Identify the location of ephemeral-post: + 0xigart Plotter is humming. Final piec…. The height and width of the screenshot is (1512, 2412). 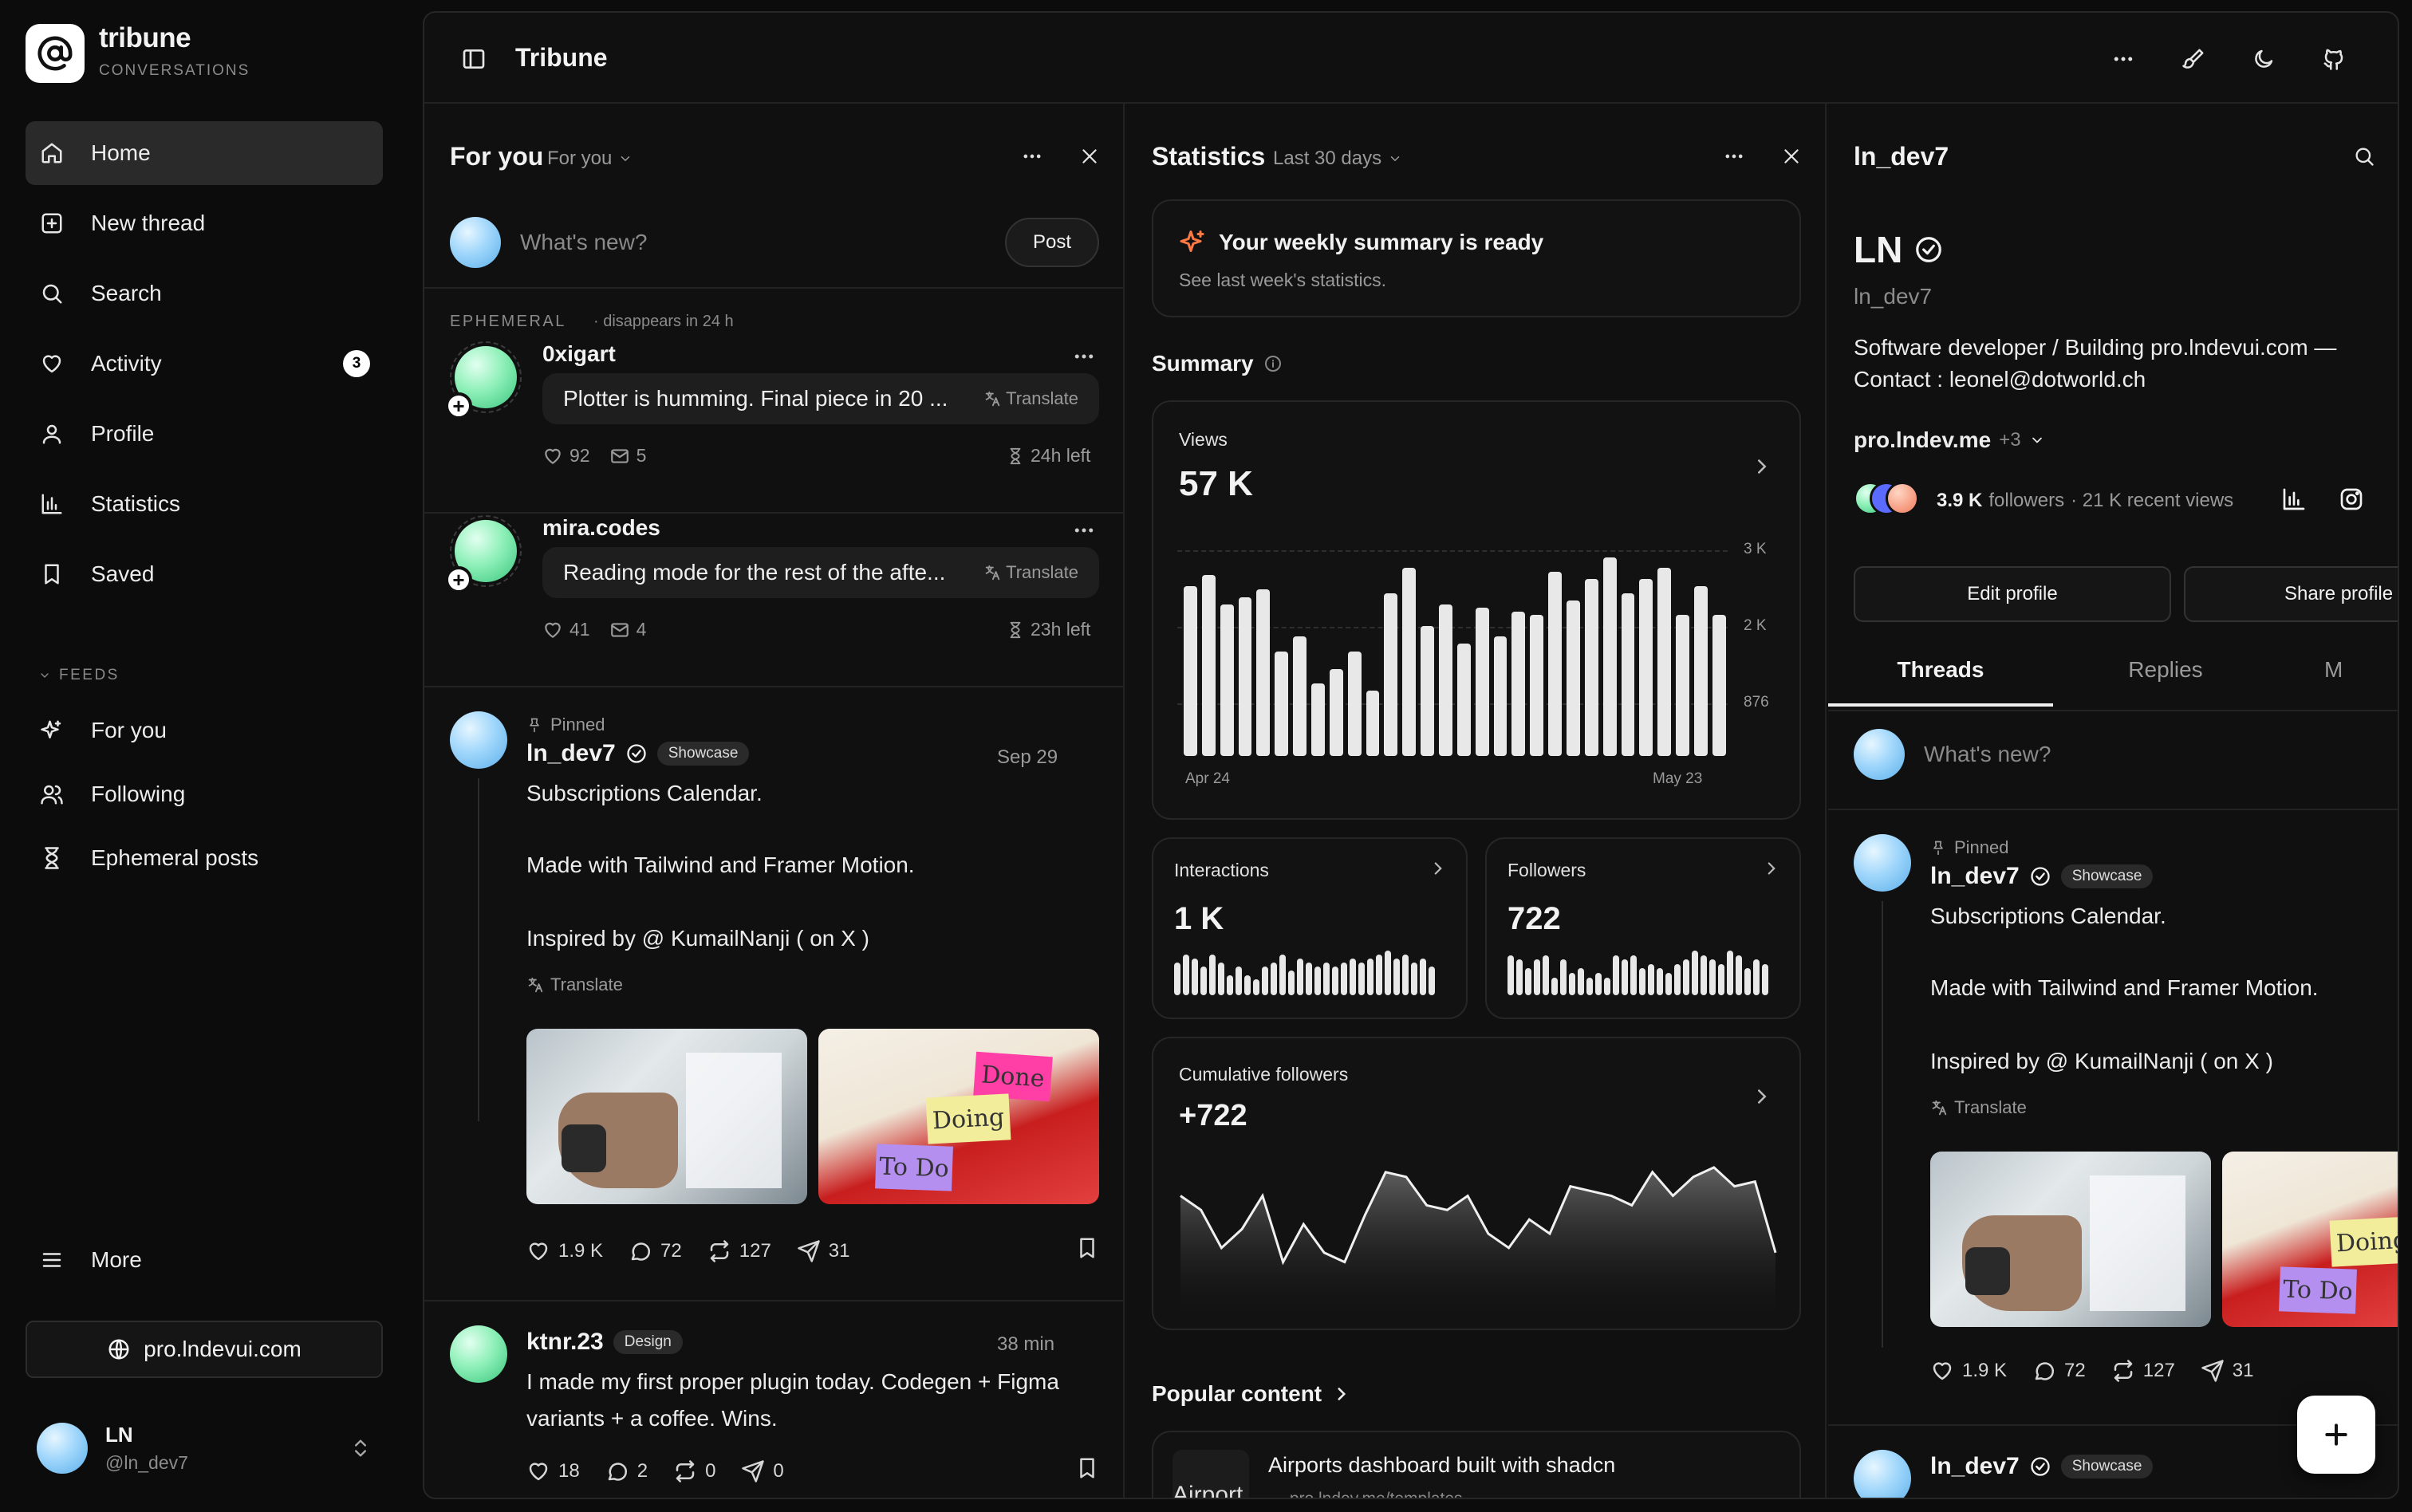
(774, 429).